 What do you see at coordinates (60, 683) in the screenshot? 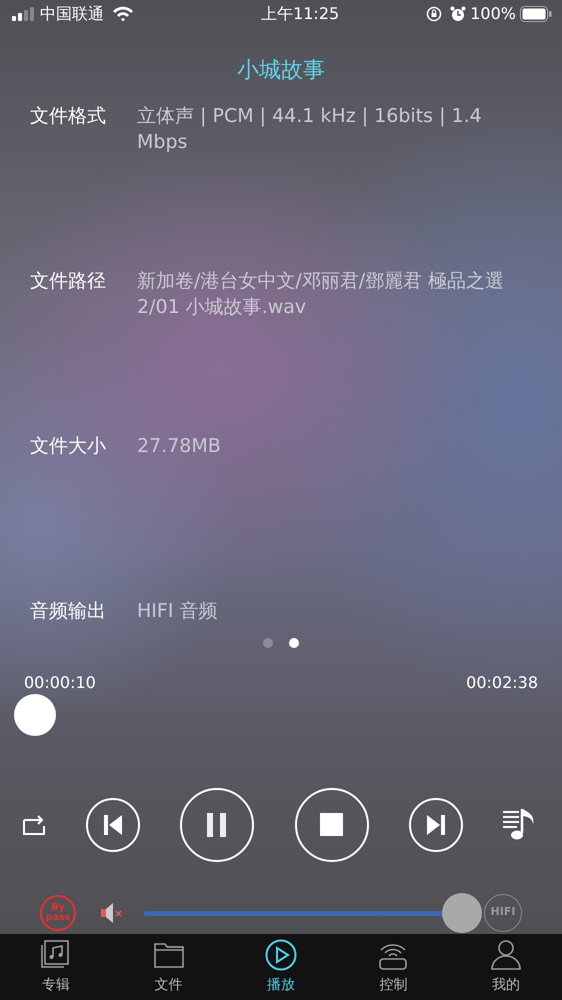
I see `elapsed-time: 00:00:10` at bounding box center [60, 683].